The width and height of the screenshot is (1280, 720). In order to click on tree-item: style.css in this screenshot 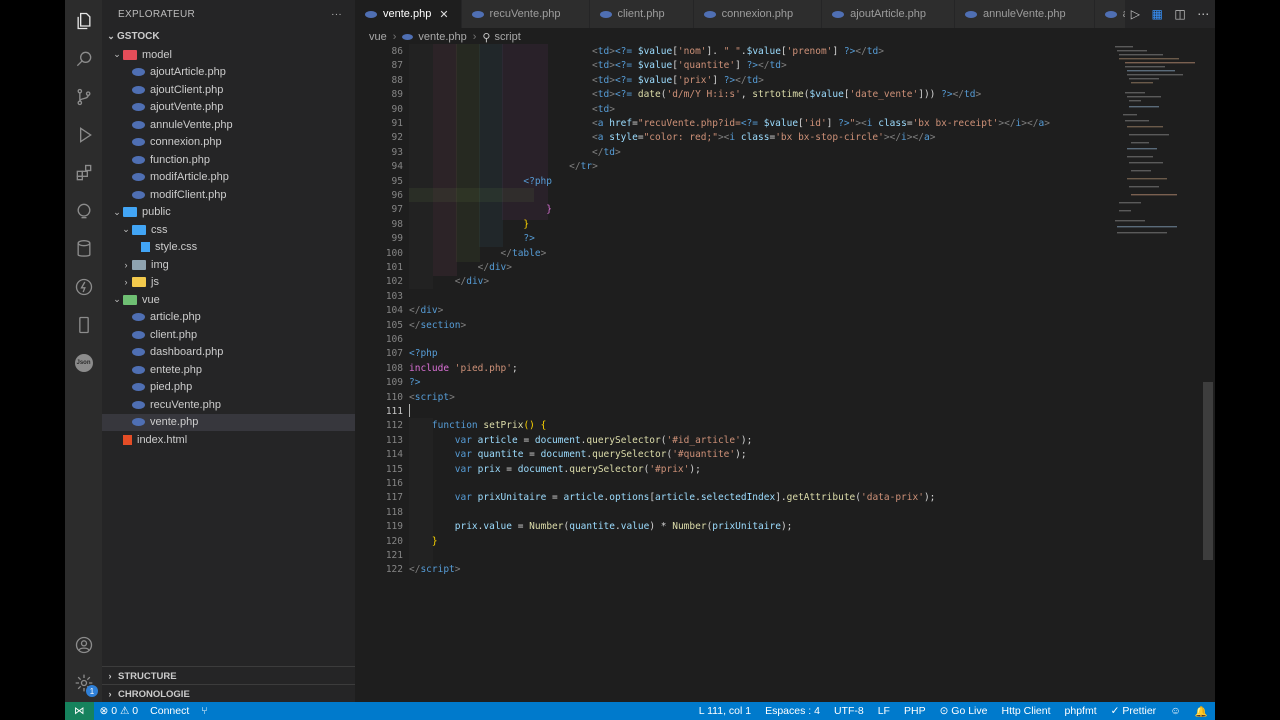, I will do `click(228, 248)`.